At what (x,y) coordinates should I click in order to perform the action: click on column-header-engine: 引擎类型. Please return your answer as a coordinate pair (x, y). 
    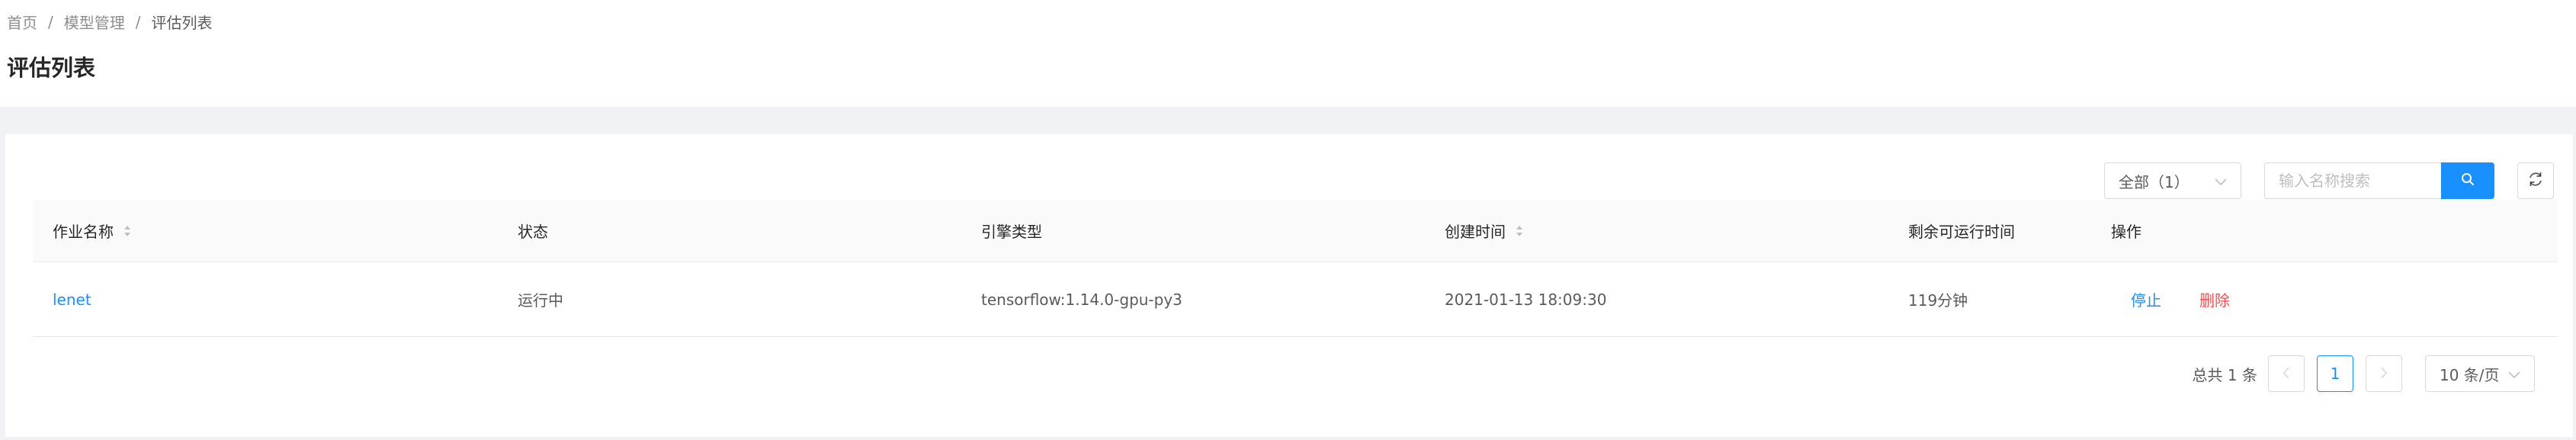
    Looking at the image, I should click on (1011, 232).